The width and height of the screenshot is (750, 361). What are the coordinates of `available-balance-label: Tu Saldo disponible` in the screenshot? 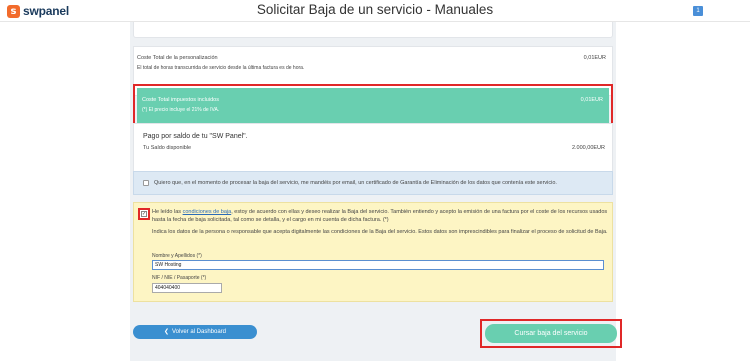 It's located at (167, 148).